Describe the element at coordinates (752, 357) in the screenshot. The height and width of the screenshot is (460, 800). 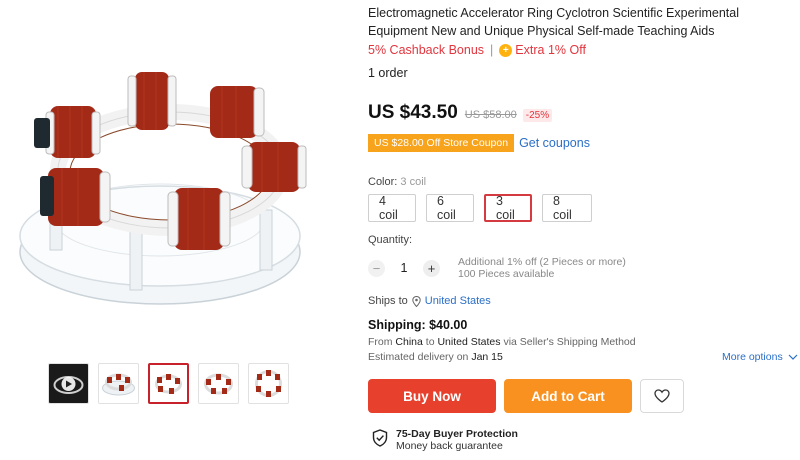
I see `more-options-label: More options` at that location.